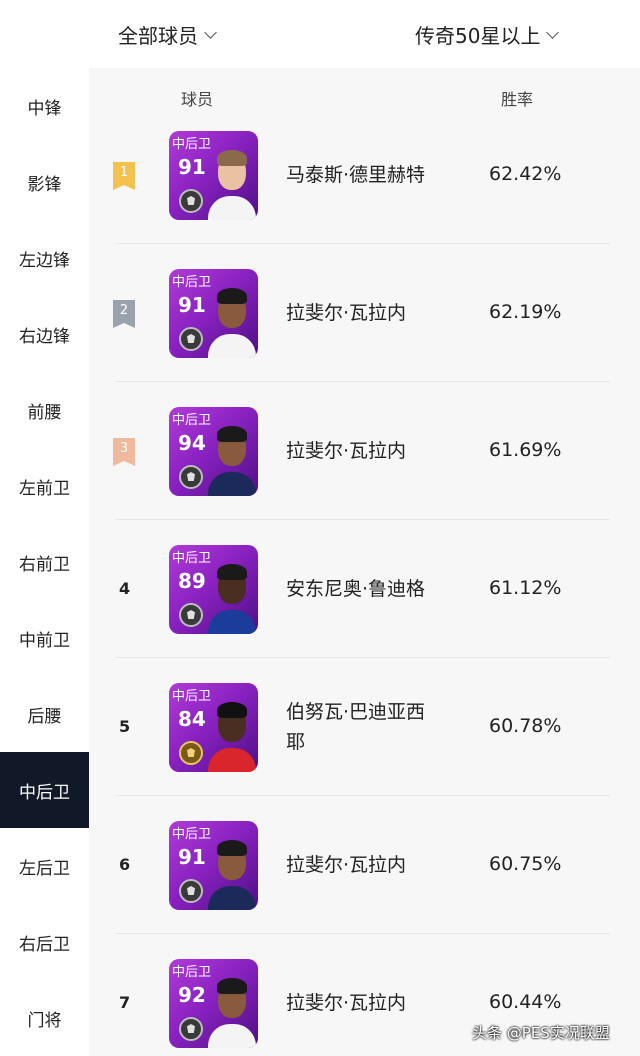 This screenshot has width=640, height=1056. I want to click on sidebar-item: 中后卫, so click(44, 790).